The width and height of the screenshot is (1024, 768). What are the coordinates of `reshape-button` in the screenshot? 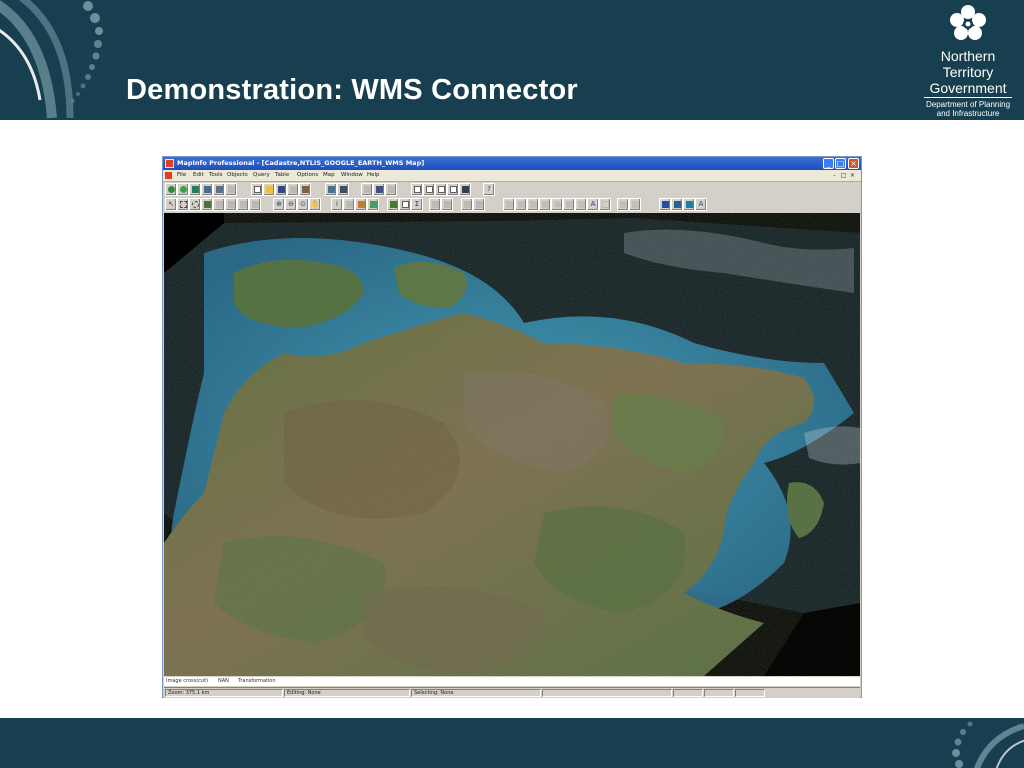 It's located at (623, 204).